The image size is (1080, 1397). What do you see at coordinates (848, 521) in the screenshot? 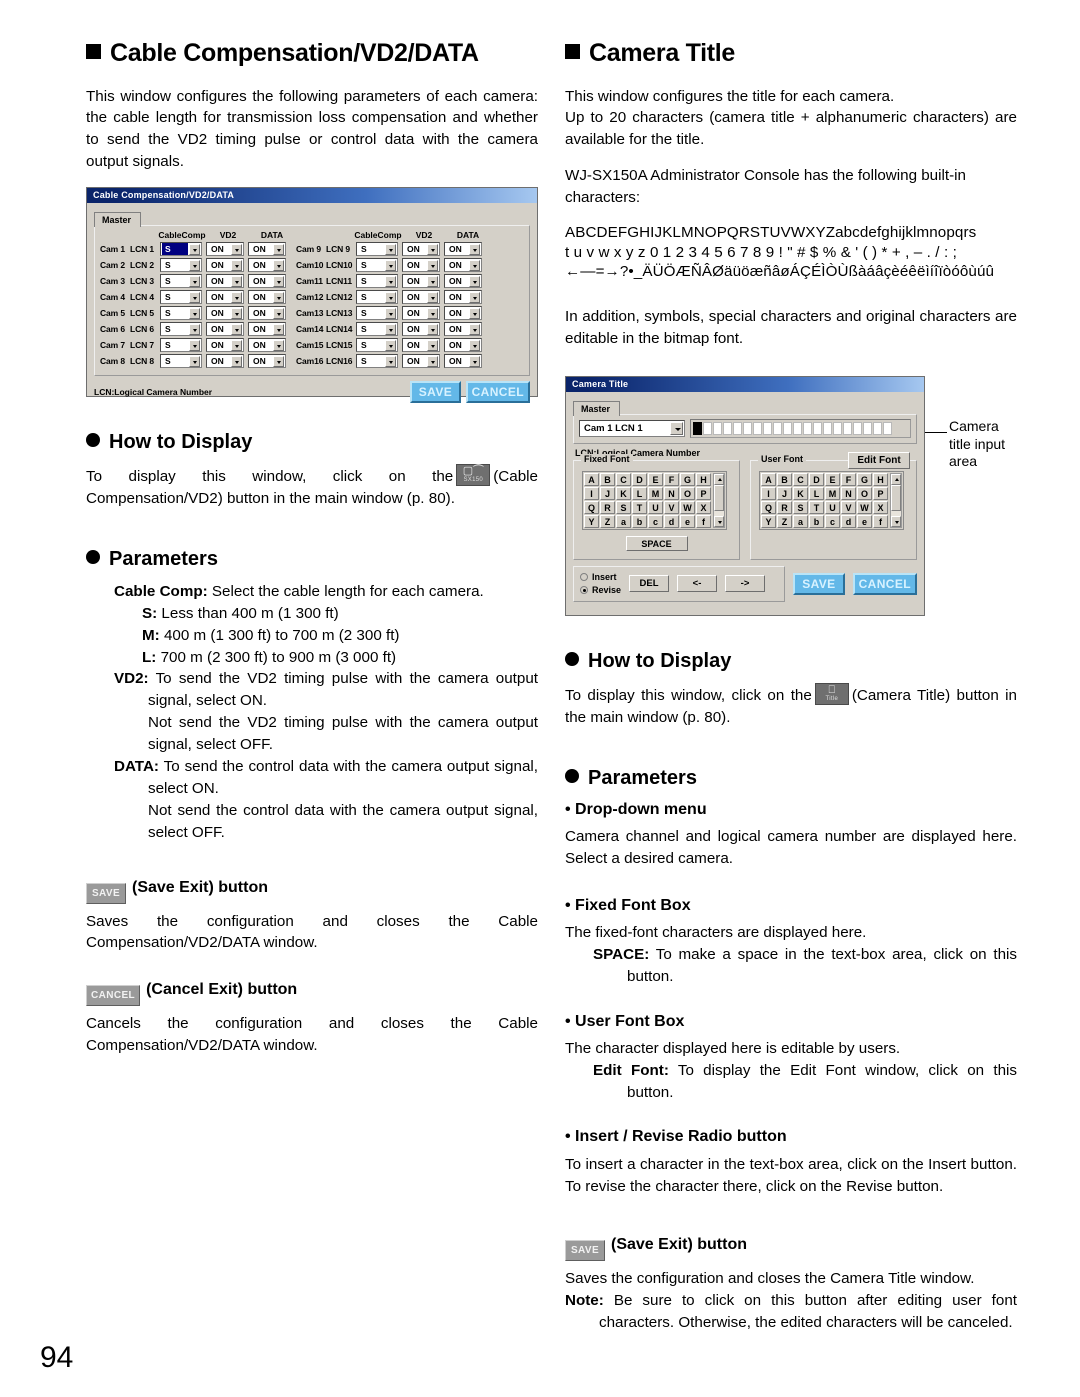
I see `font-key: d` at bounding box center [848, 521].